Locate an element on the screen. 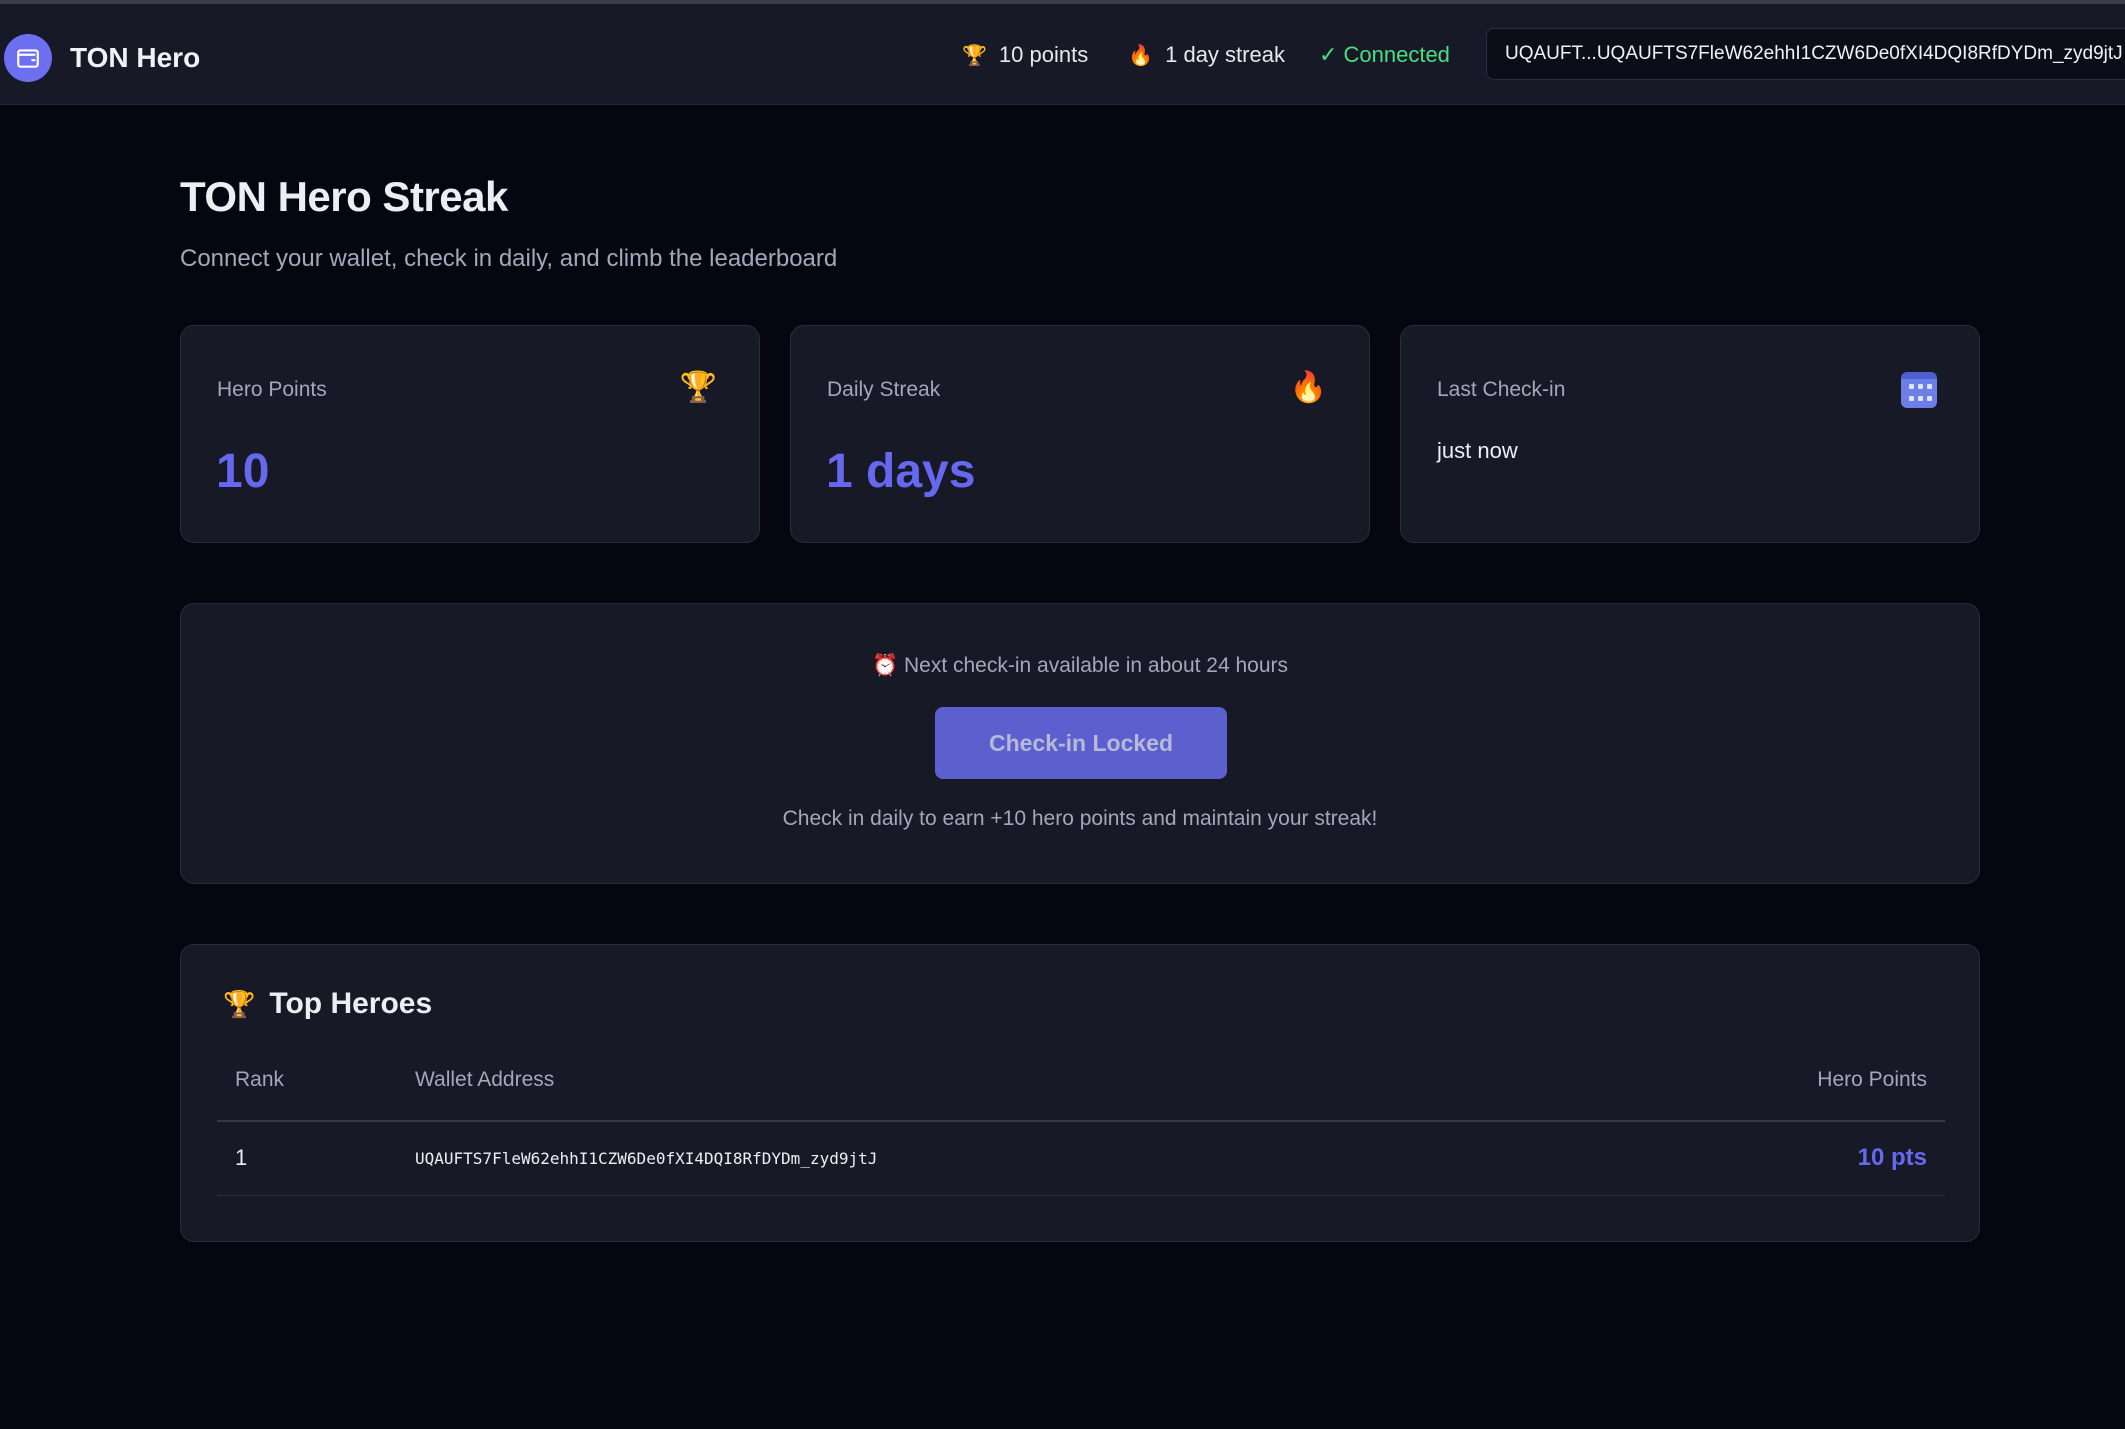 The height and width of the screenshot is (1429, 2125). checkin-locked-button: Check-in Locked is located at coordinates (1081, 743).